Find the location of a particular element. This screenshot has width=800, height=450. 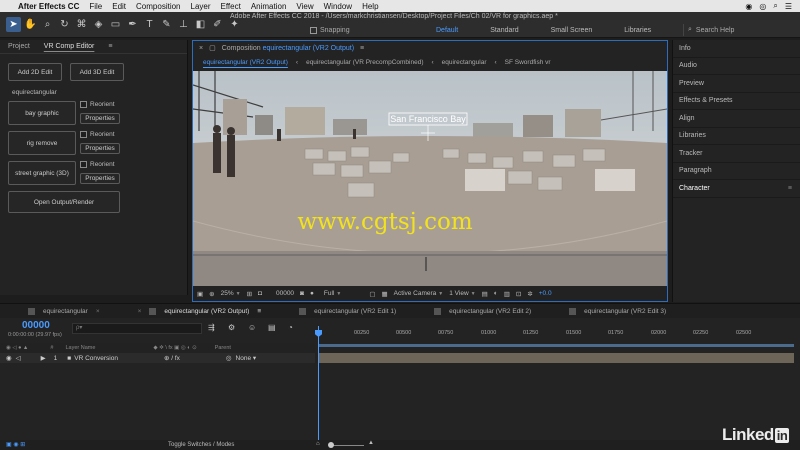

edit-street-graphic-button: street graphic (3D) is located at coordinates (42, 173).